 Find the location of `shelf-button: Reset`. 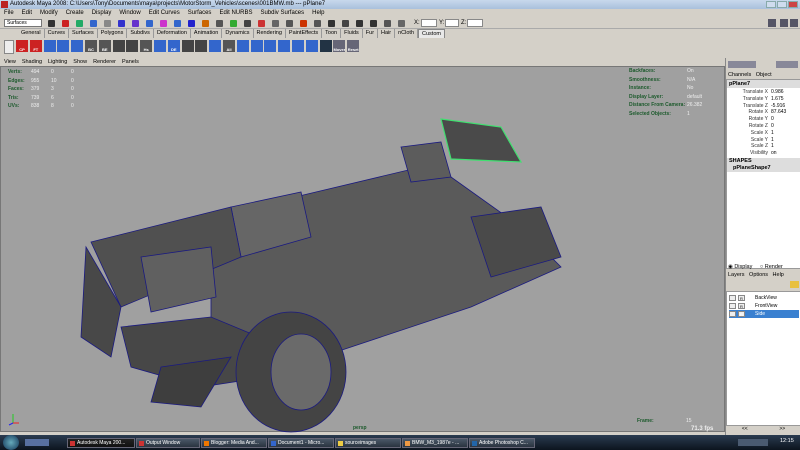

shelf-button: Reset is located at coordinates (353, 46).